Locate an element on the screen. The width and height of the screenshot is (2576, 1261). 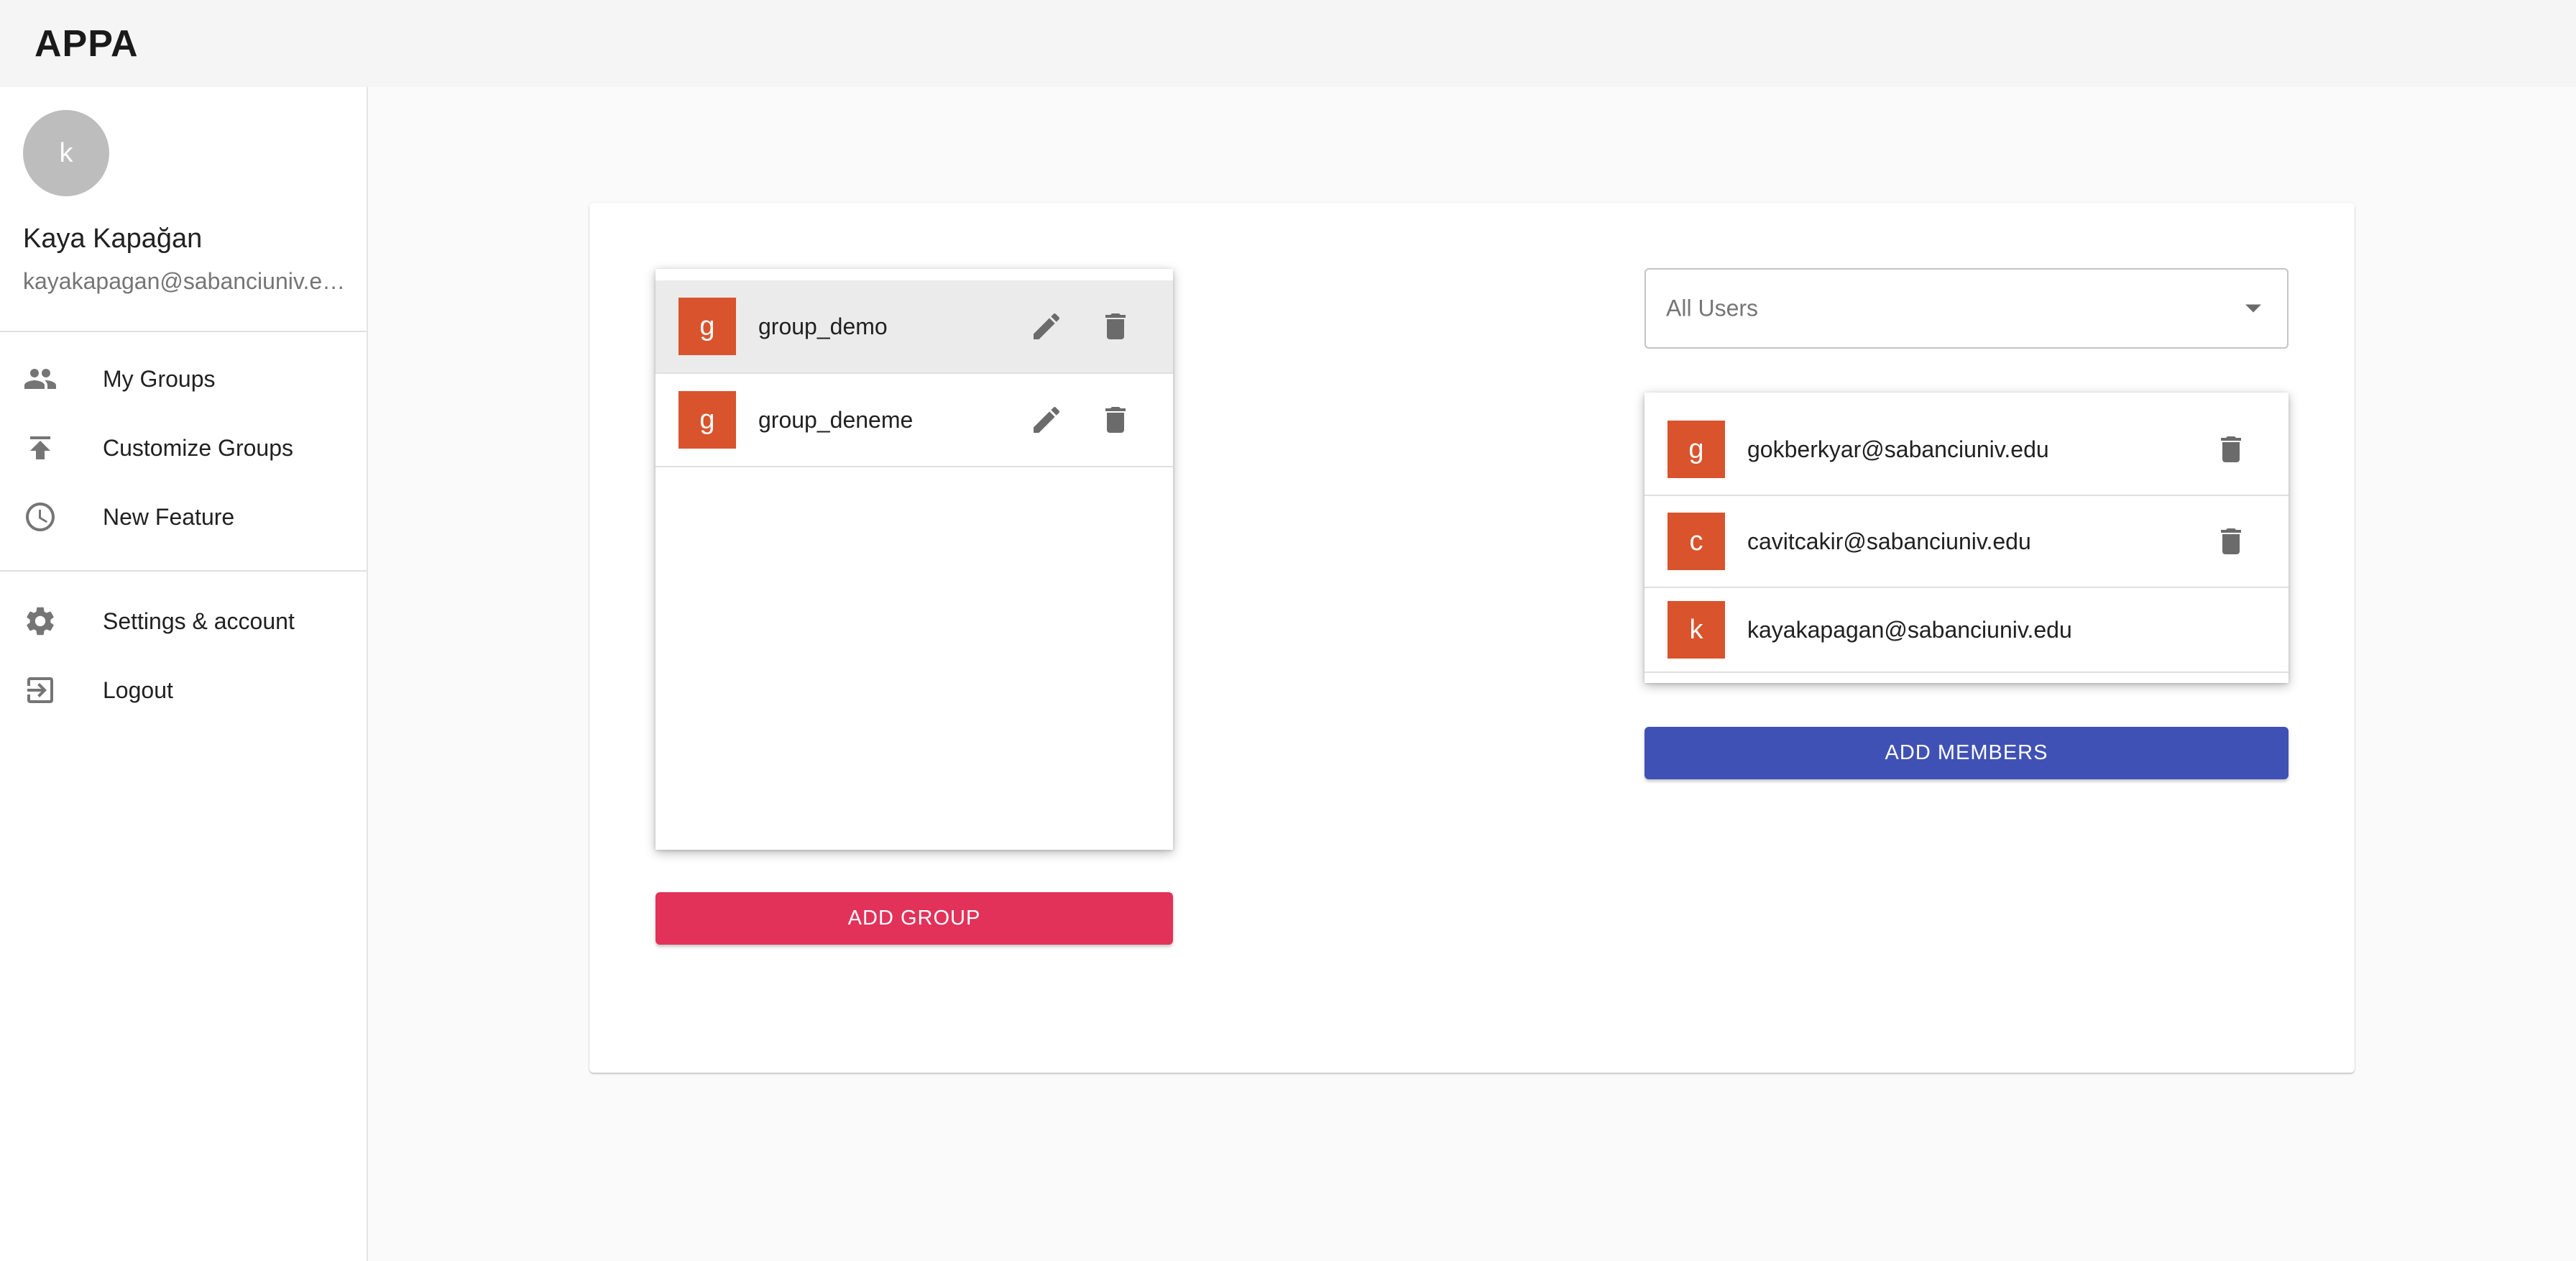
member-email: kayakapagan@sabanciuniv.edu is located at coordinates (1909, 629).